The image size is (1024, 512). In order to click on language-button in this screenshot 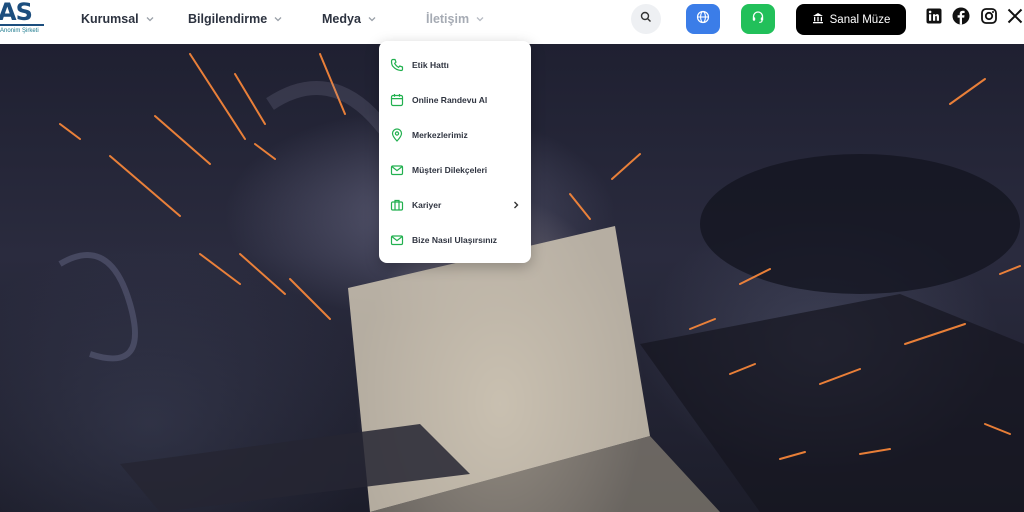, I will do `click(703, 19)`.